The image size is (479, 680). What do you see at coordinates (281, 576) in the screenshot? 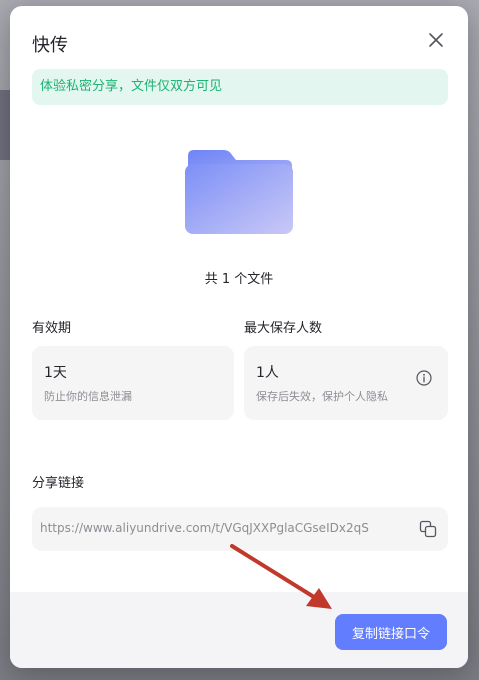
I see `annotation-arrow` at bounding box center [281, 576].